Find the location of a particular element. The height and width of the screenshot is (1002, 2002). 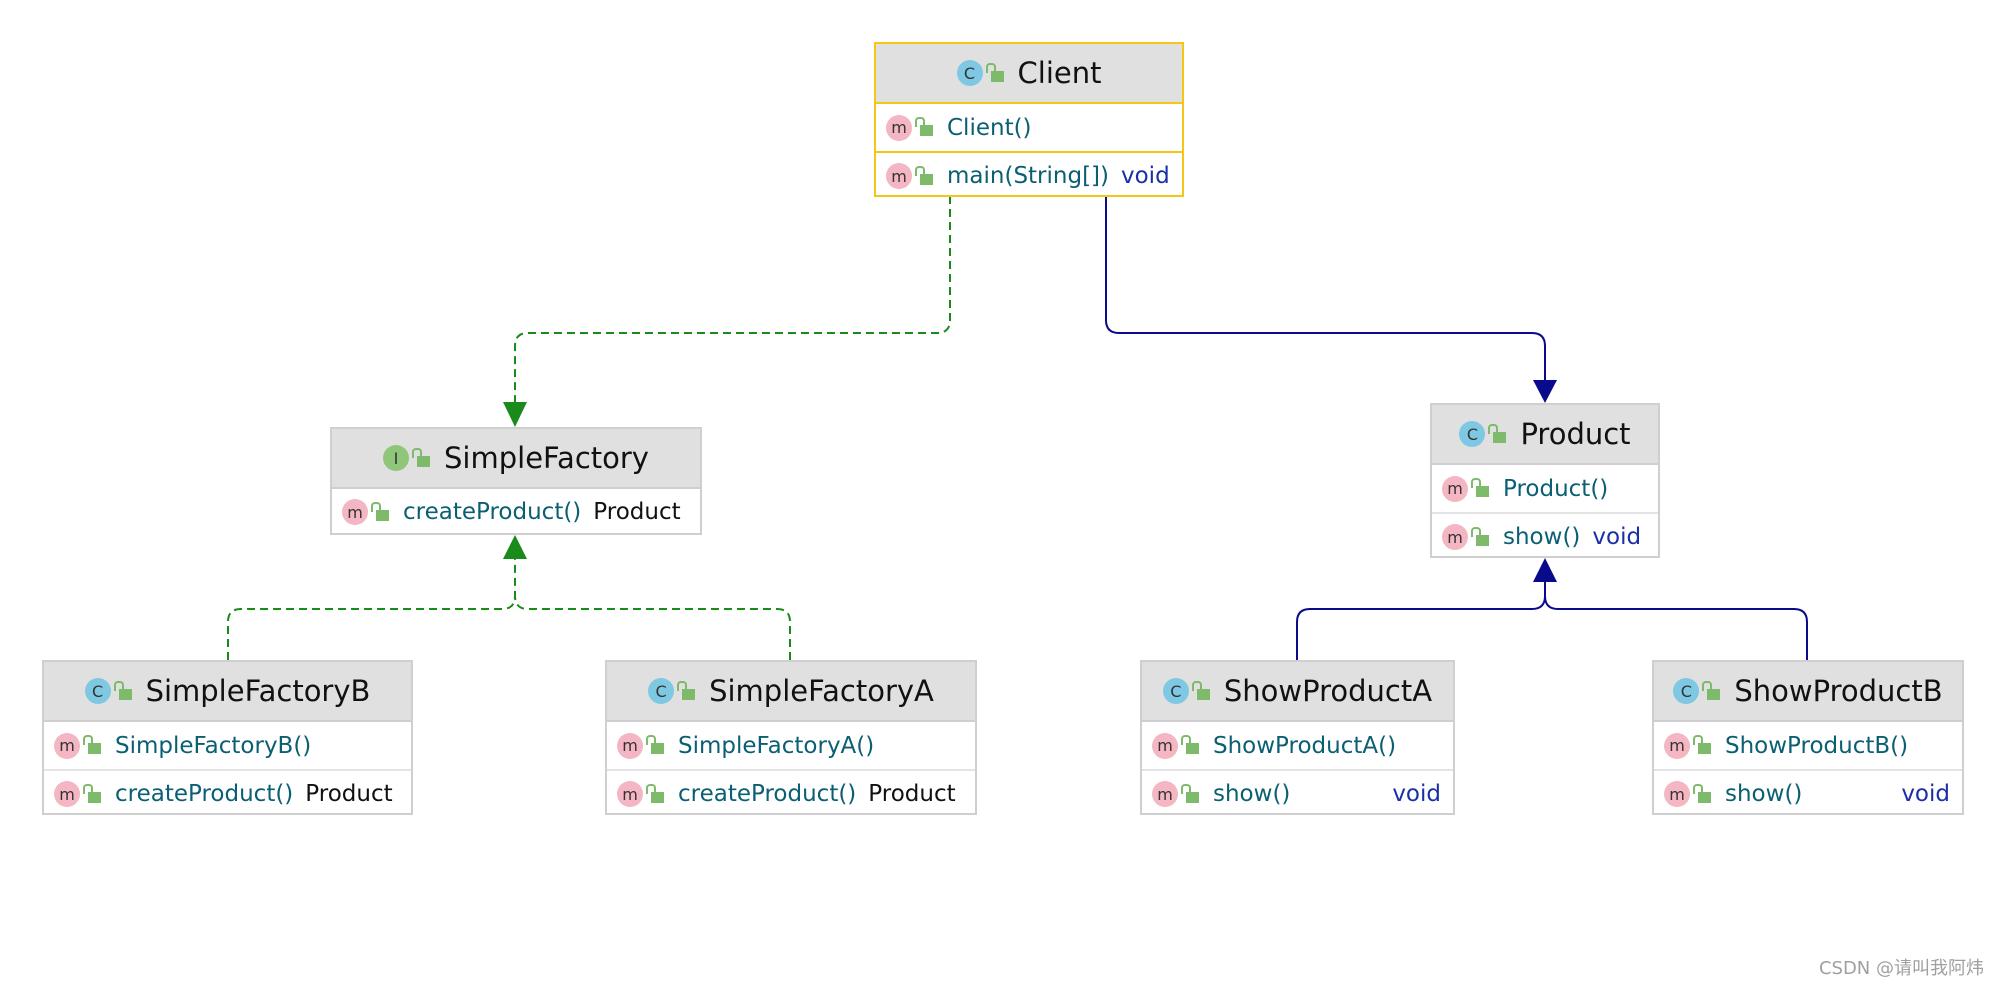

method-row: m main(String[]) void is located at coordinates (1029, 176).